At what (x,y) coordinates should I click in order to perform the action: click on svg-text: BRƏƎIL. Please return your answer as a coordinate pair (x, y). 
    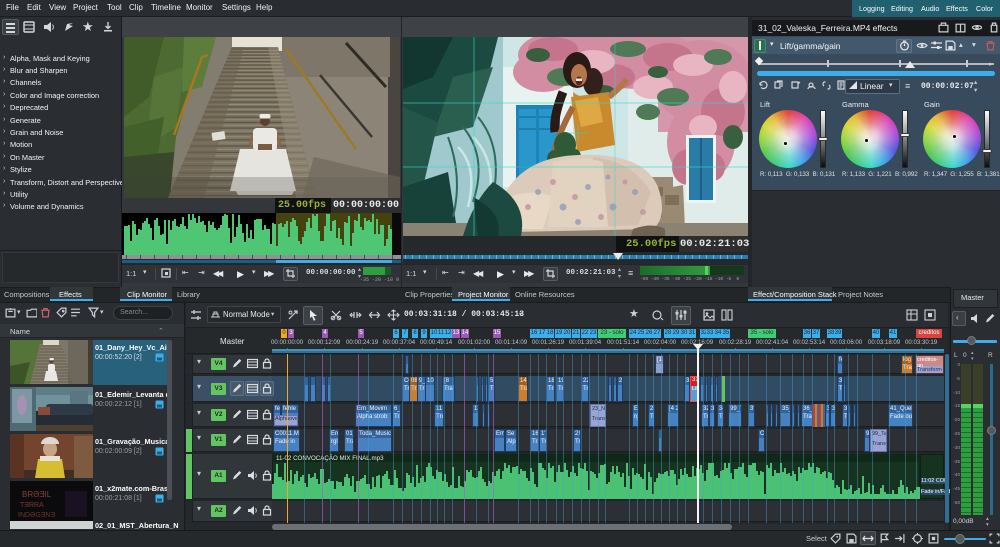
    Looking at the image, I should click on (37, 494).